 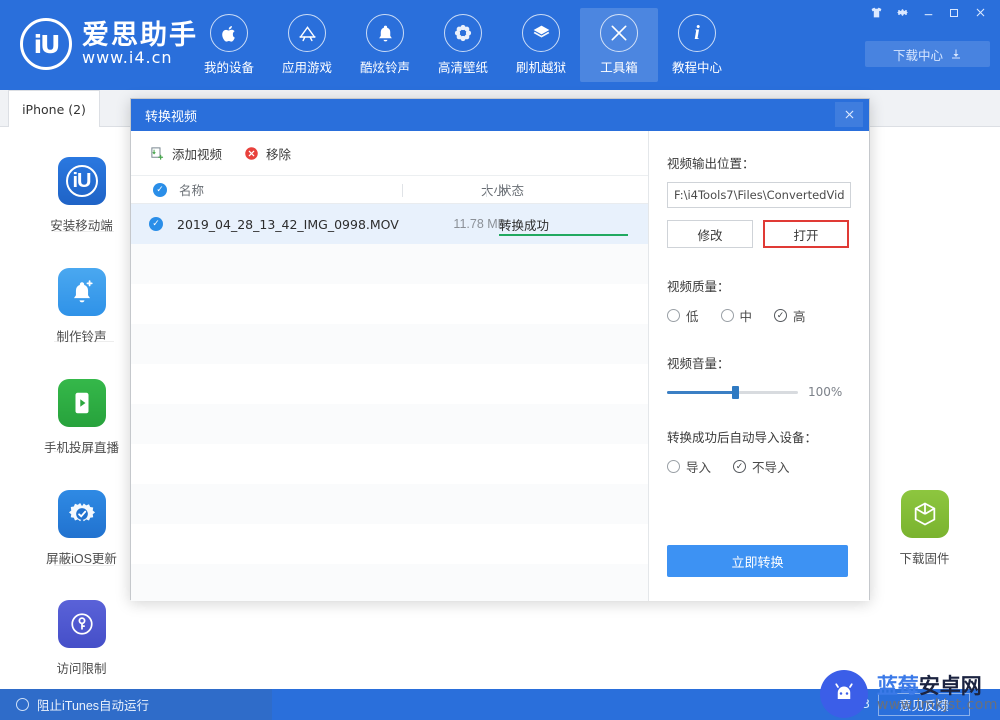 I want to click on tool-item-restrictions: 访问限制, so click(x=81, y=638).